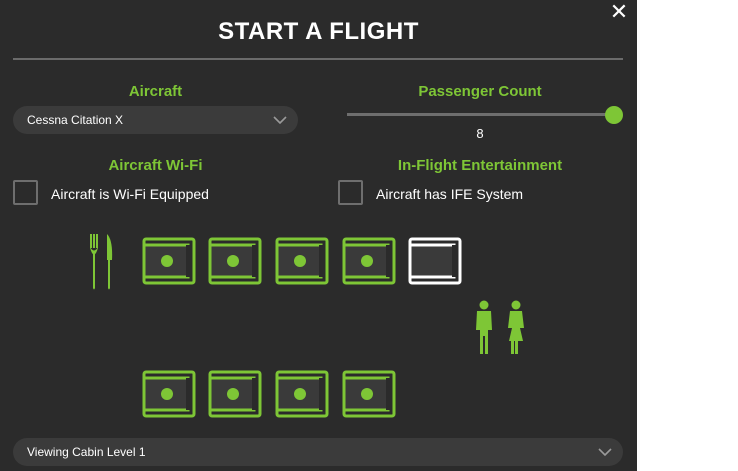 Image resolution: width=738 pixels, height=471 pixels. What do you see at coordinates (318, 452) in the screenshot?
I see `cabin-level-dropdown: Viewing Cabin Level 1` at bounding box center [318, 452].